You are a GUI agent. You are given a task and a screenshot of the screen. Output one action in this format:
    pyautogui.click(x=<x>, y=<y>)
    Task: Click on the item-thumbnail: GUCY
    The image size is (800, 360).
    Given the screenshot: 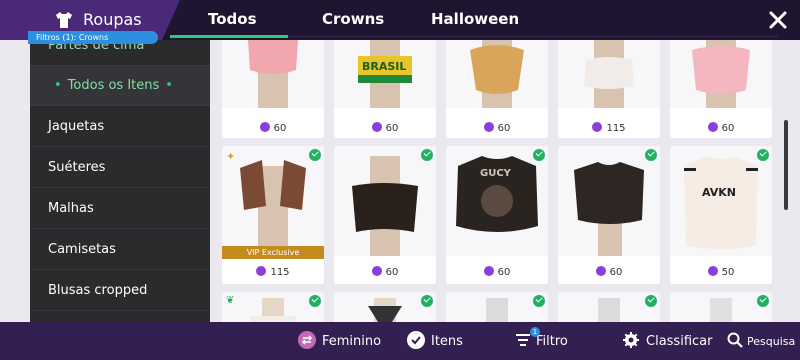 What is the action you would take?
    pyautogui.click(x=497, y=201)
    